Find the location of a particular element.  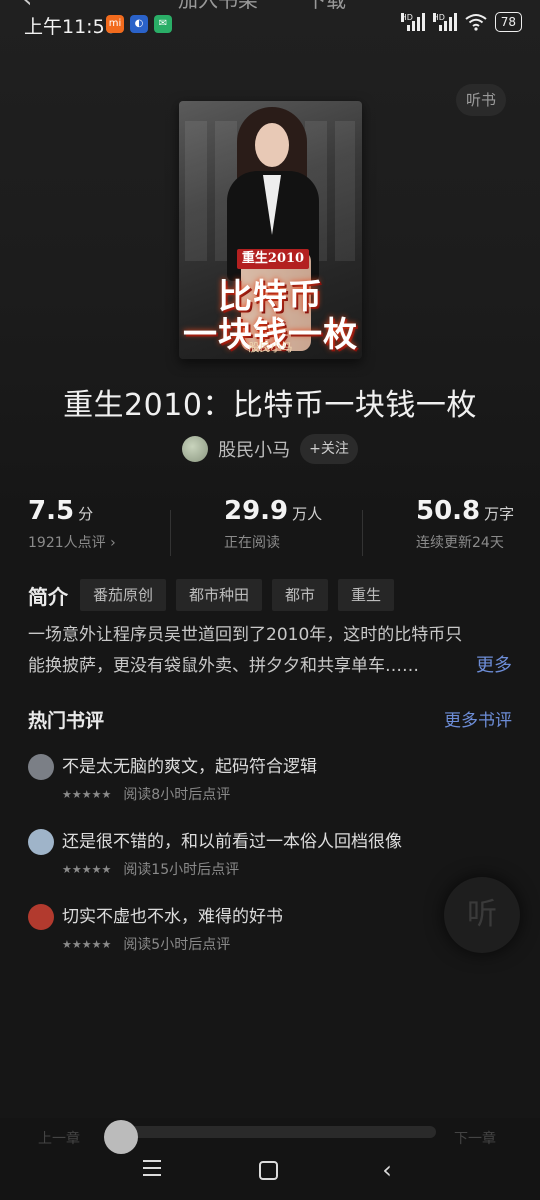

book-cover: 重生2010 比特币 一块钱一枚 股民小马 is located at coordinates (270, 230).